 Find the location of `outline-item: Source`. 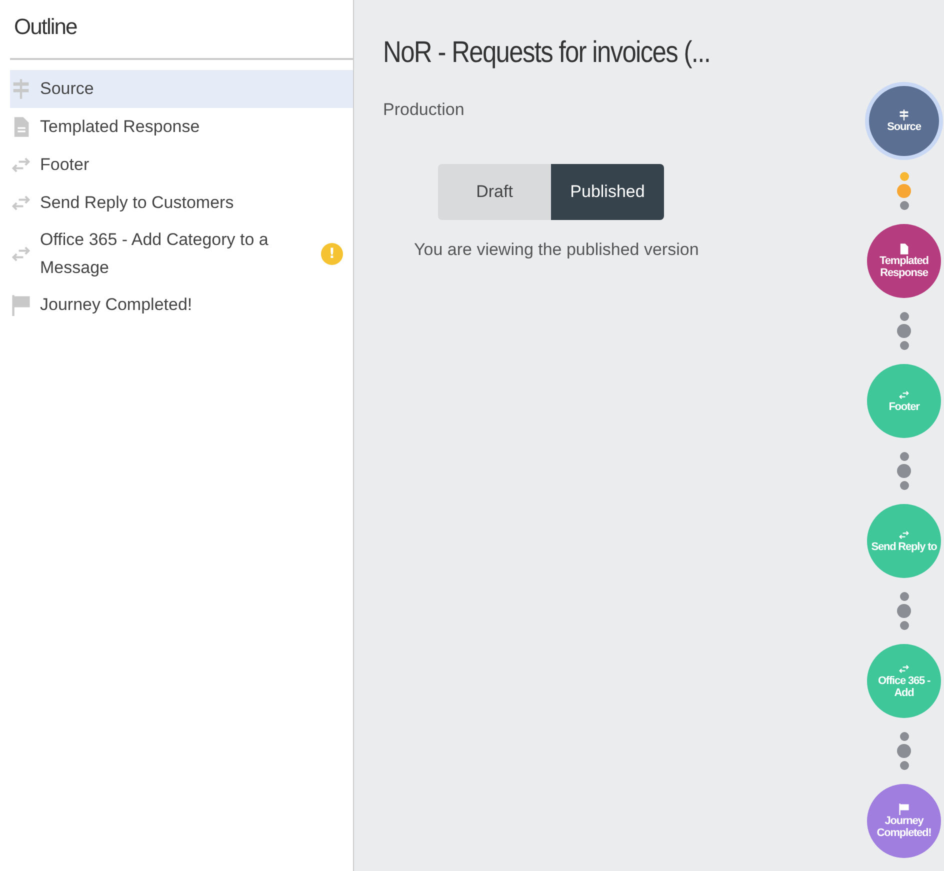

outline-item: Source is located at coordinates (181, 89).